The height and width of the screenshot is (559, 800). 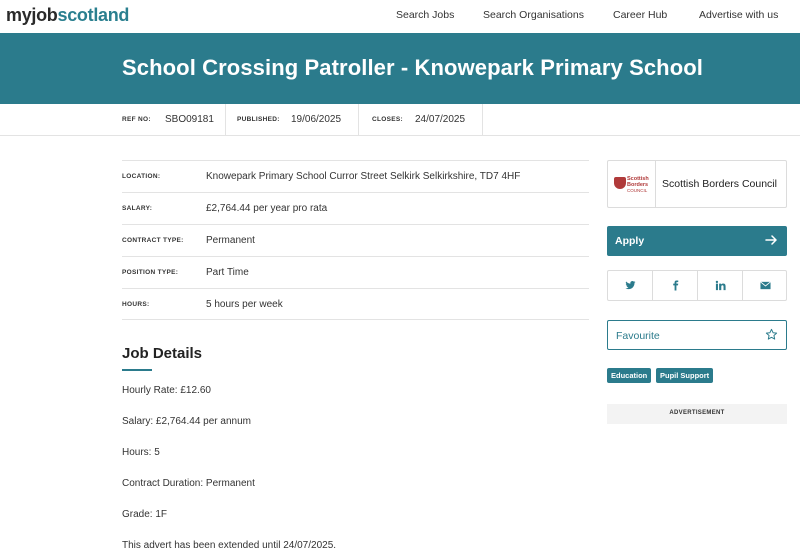 What do you see at coordinates (145, 514) in the screenshot?
I see `detail-line: Grade: 1F` at bounding box center [145, 514].